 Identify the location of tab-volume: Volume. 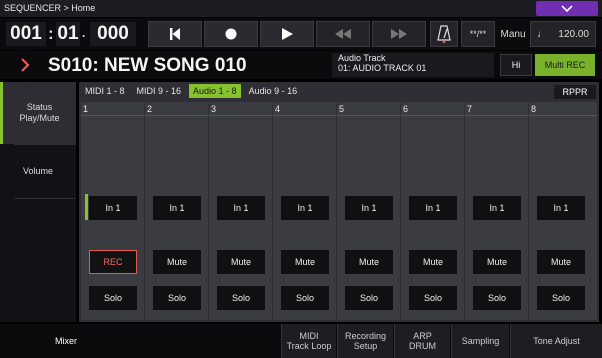
(38, 171).